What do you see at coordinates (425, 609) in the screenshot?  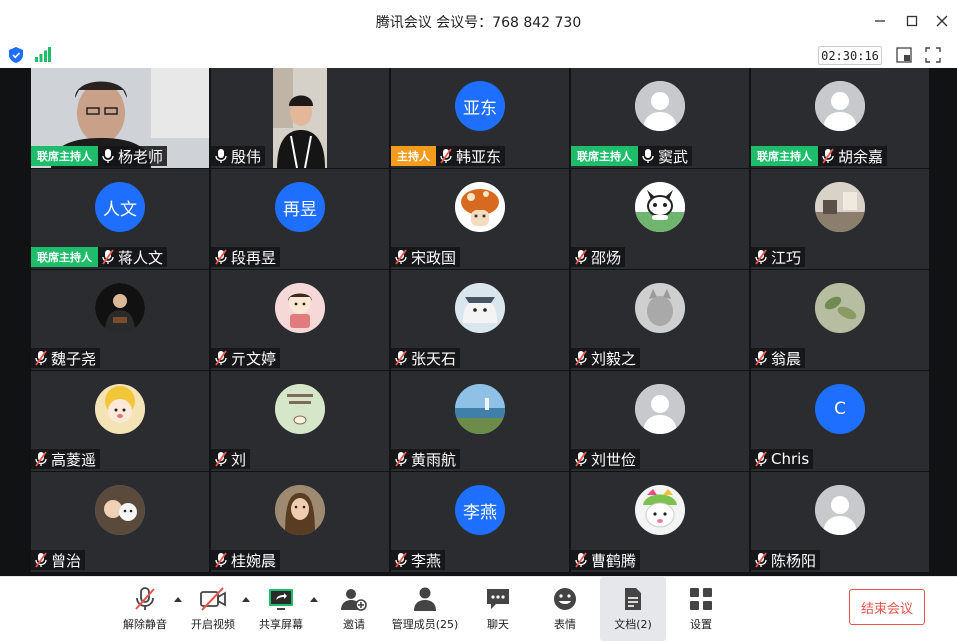 I see `manage-members-button: 管理成员(25)` at bounding box center [425, 609].